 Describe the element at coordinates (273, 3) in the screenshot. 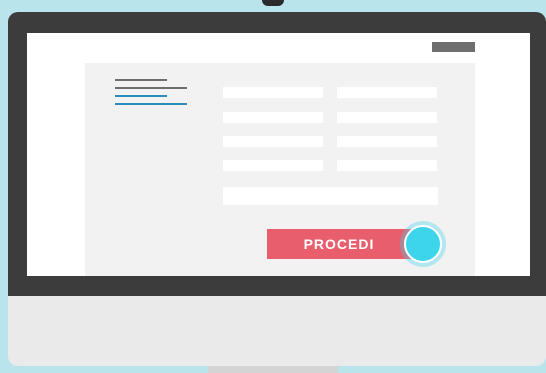

I see `monitor-camera` at that location.